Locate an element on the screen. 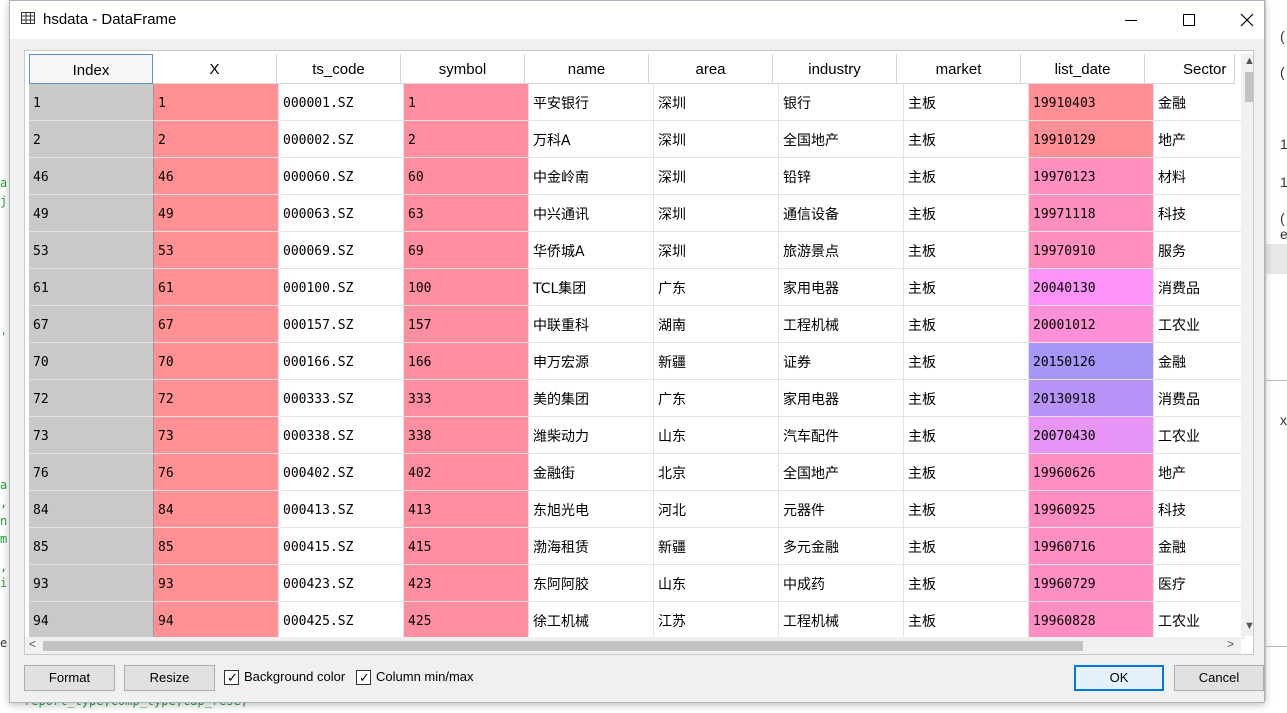  ok-button: OK is located at coordinates (1119, 678).